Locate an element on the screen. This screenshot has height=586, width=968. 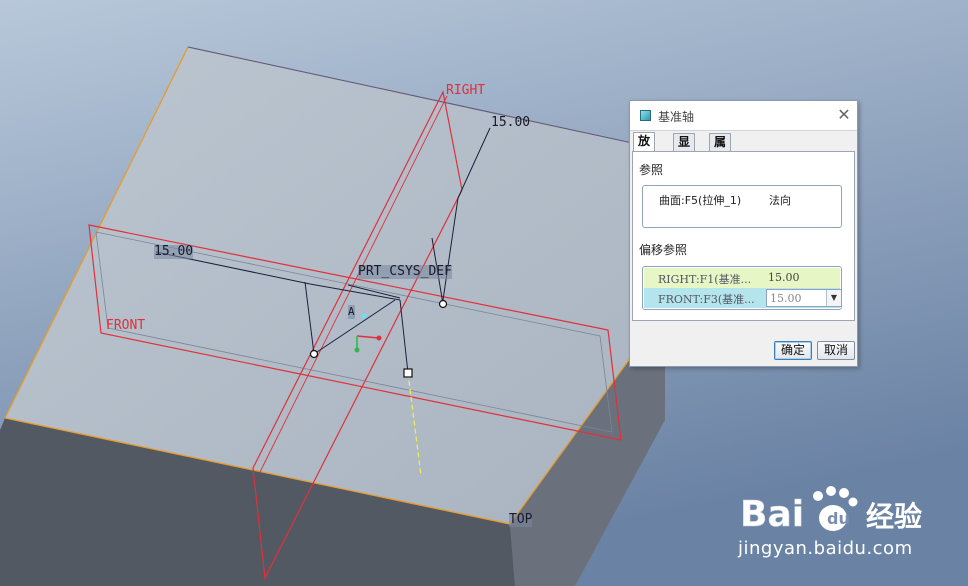
csys-y-end is located at coordinates (357, 350).